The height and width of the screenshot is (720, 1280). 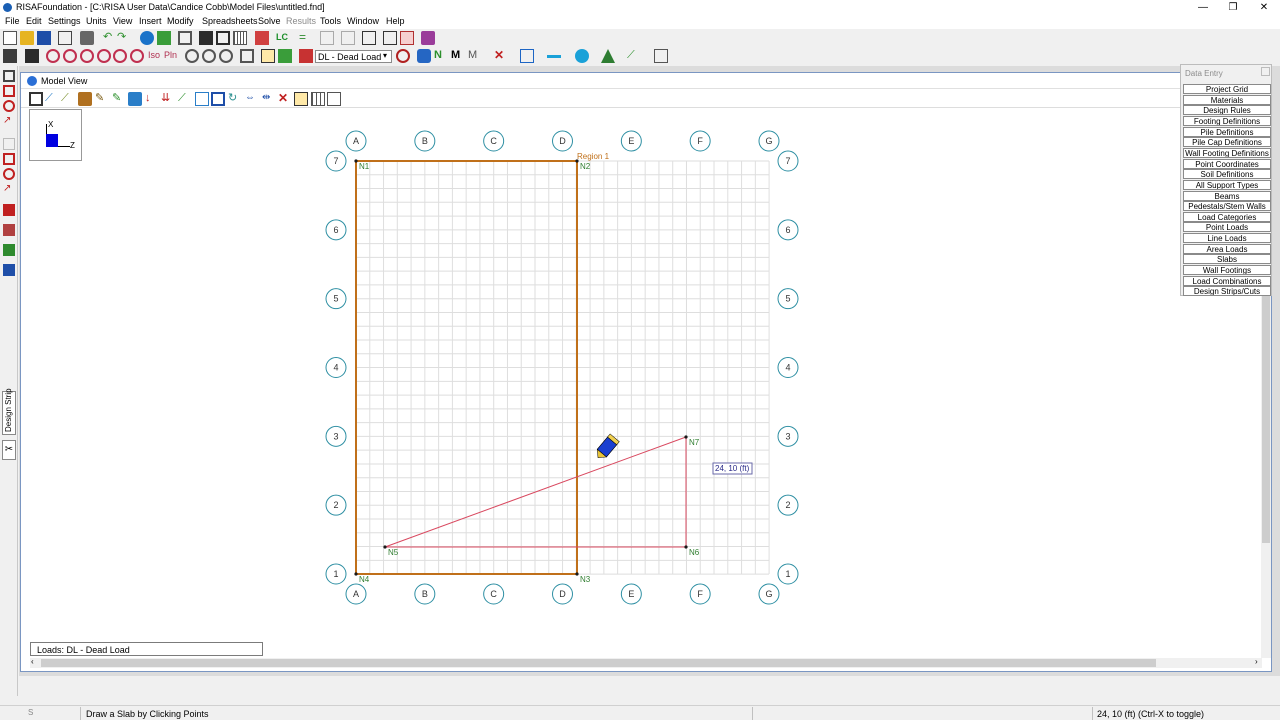 What do you see at coordinates (458, 56) in the screenshot?
I see `moment-icon: M` at bounding box center [458, 56].